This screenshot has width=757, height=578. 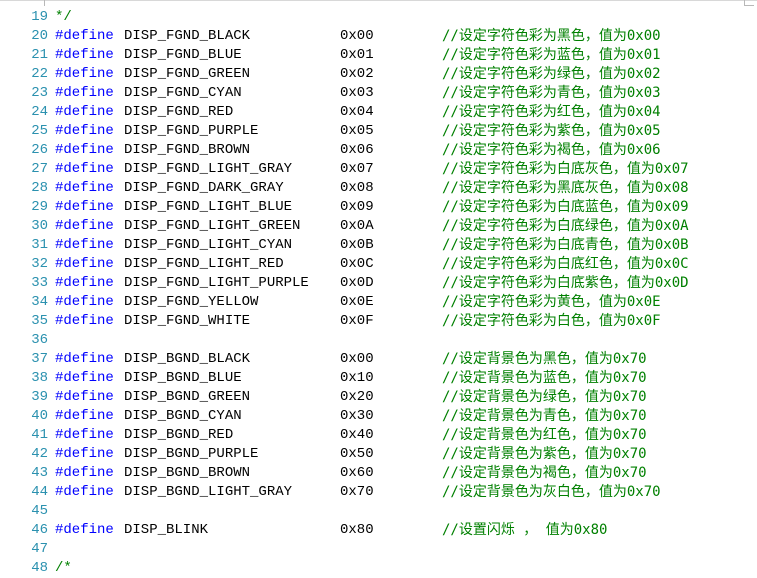 What do you see at coordinates (565, 245) in the screenshot?
I see `line-comment: //设定字符色彩为白底青色，值为0x0B` at bounding box center [565, 245].